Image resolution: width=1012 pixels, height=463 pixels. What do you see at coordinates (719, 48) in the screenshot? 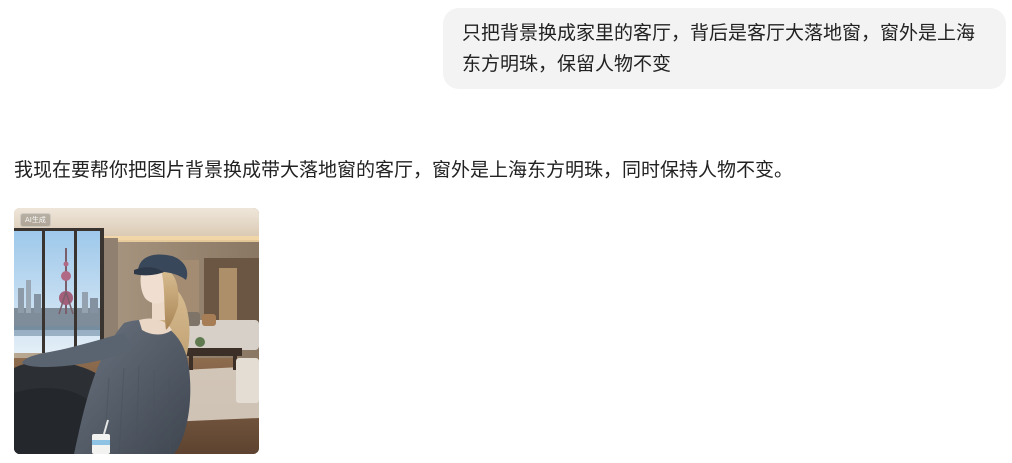
I see `user-message-text: 只把背景换成家里的客厅，背后是客厅大落地窗，窗外是上海东方明珠，保留人物不变` at bounding box center [719, 48].